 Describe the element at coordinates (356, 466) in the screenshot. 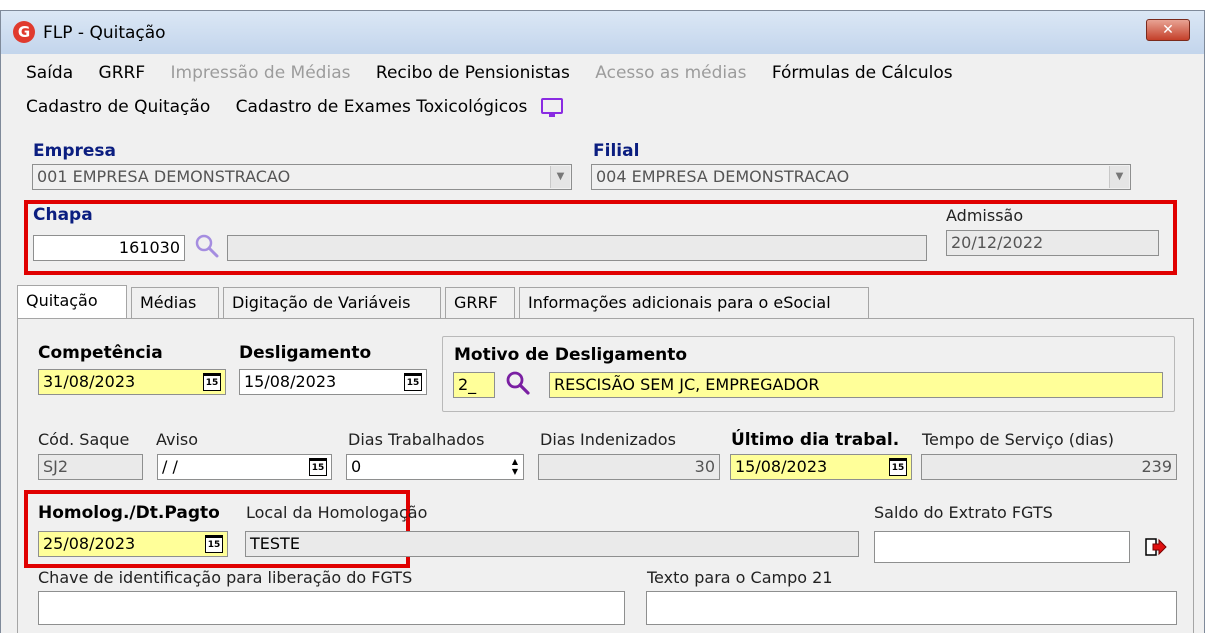

I see `dias-trabalhados-value: 0` at that location.